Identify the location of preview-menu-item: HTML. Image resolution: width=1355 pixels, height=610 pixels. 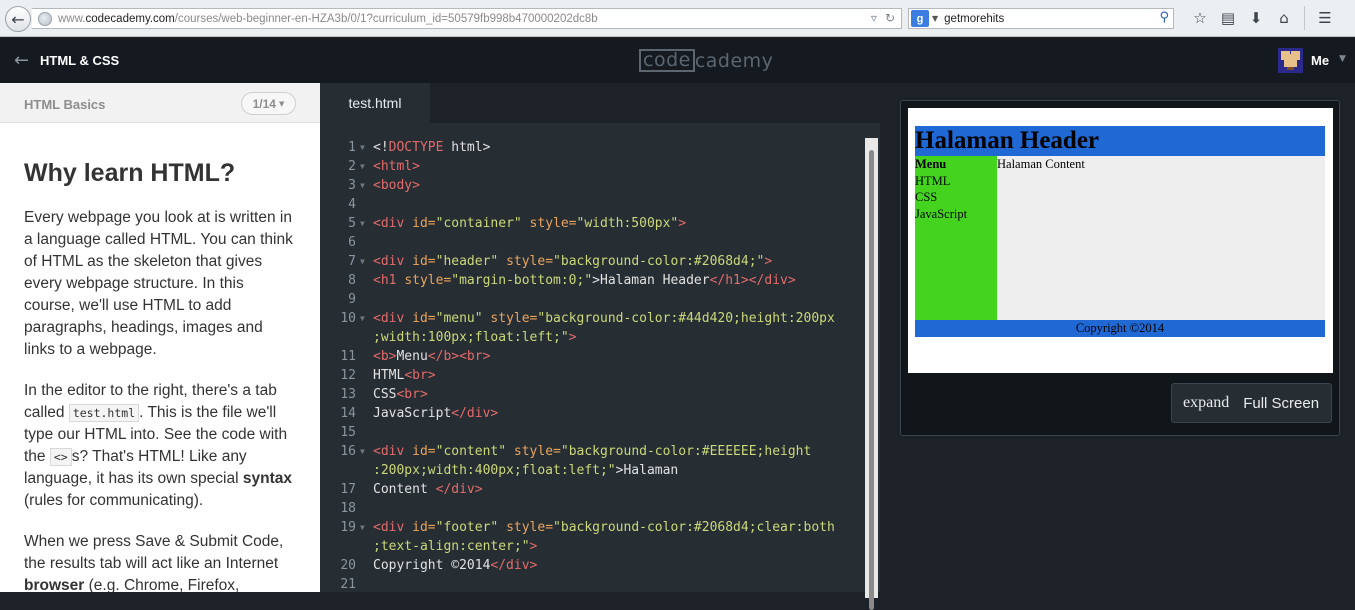
(933, 180).